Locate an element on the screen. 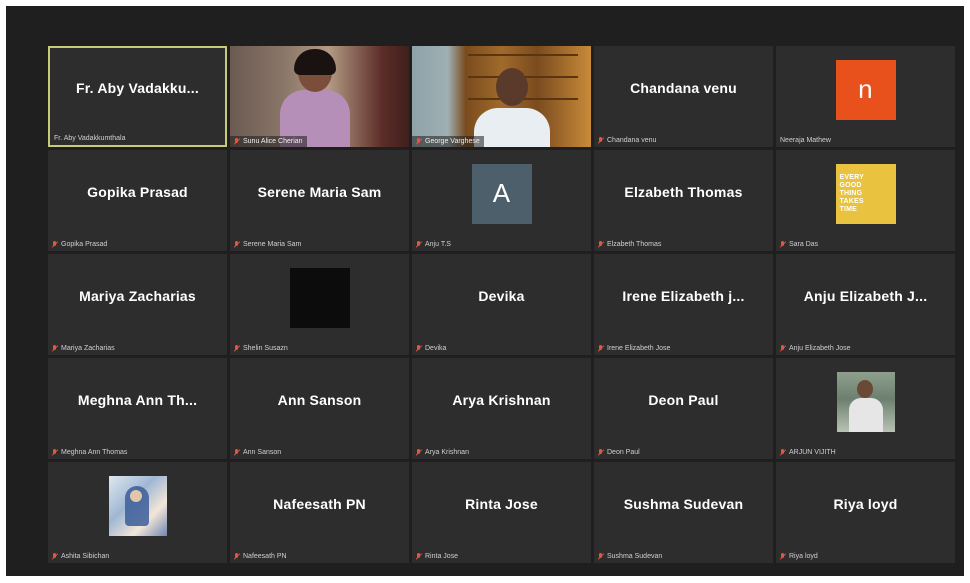 Image resolution: width=970 pixels, height=583 pixels. participant-tile-arjun-vijith: ARJUN VIJITH is located at coordinates (865, 408).